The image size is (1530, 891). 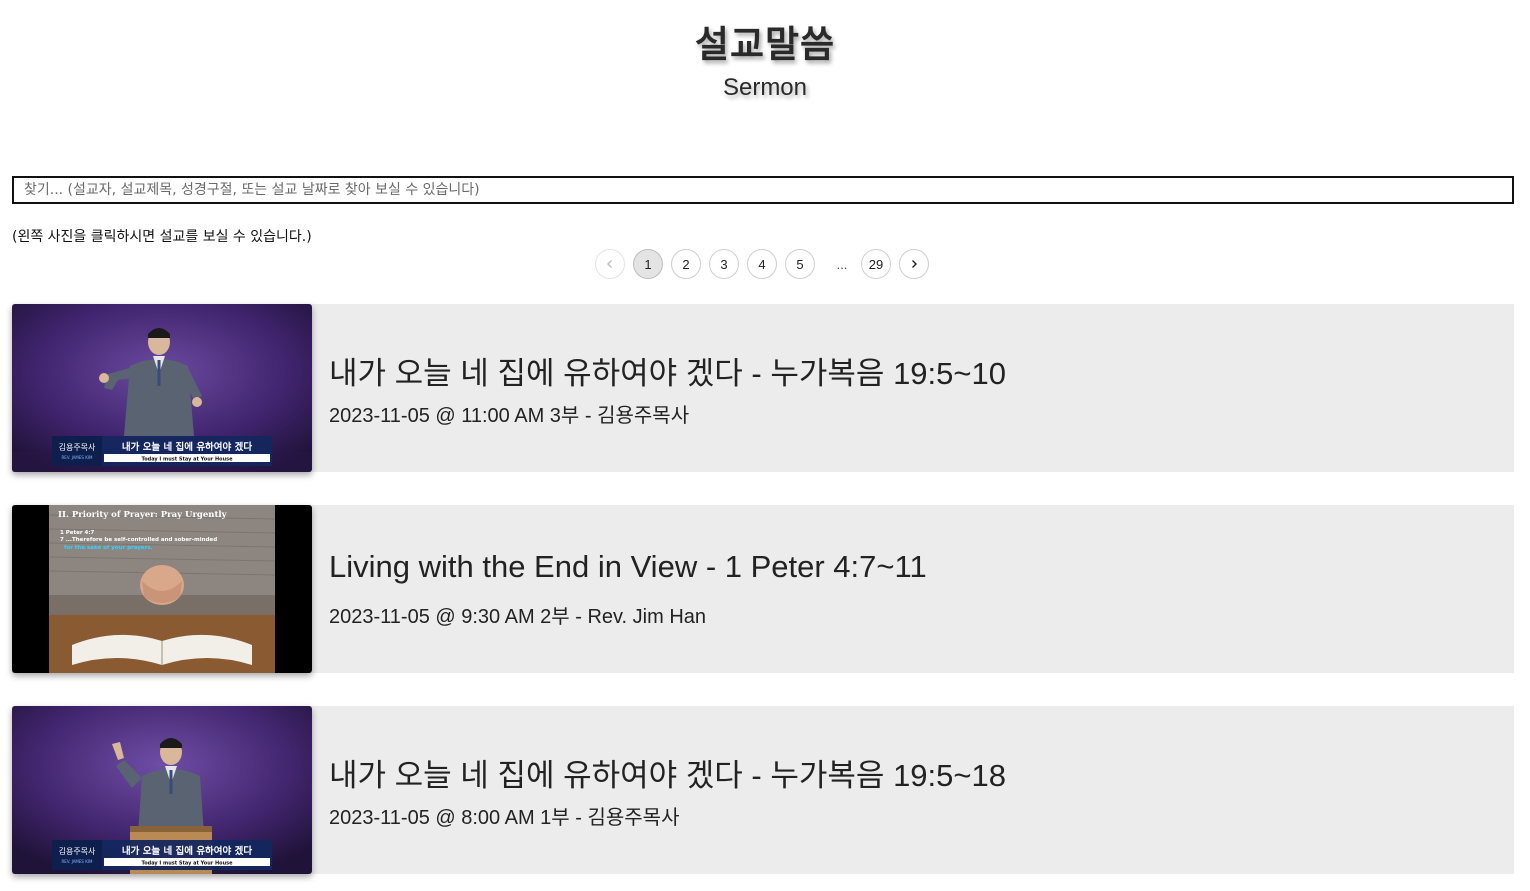 I want to click on thumb-slide-ref: 1 Peter 4:7, so click(x=77, y=533).